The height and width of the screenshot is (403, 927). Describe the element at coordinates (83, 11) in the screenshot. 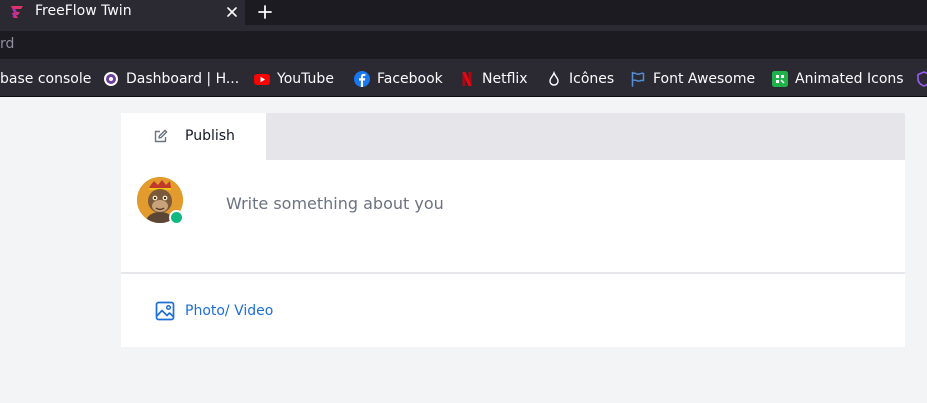

I see `tab-title: FreeFlow Twin` at that location.